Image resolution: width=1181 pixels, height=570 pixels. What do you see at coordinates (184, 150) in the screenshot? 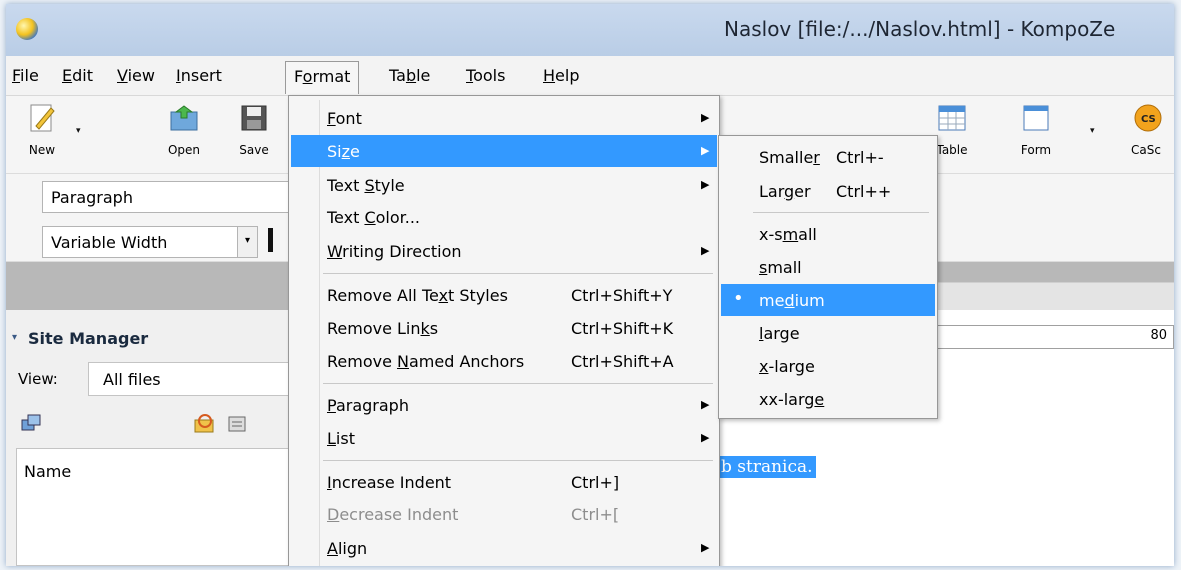
I see `open-label: Open` at bounding box center [184, 150].